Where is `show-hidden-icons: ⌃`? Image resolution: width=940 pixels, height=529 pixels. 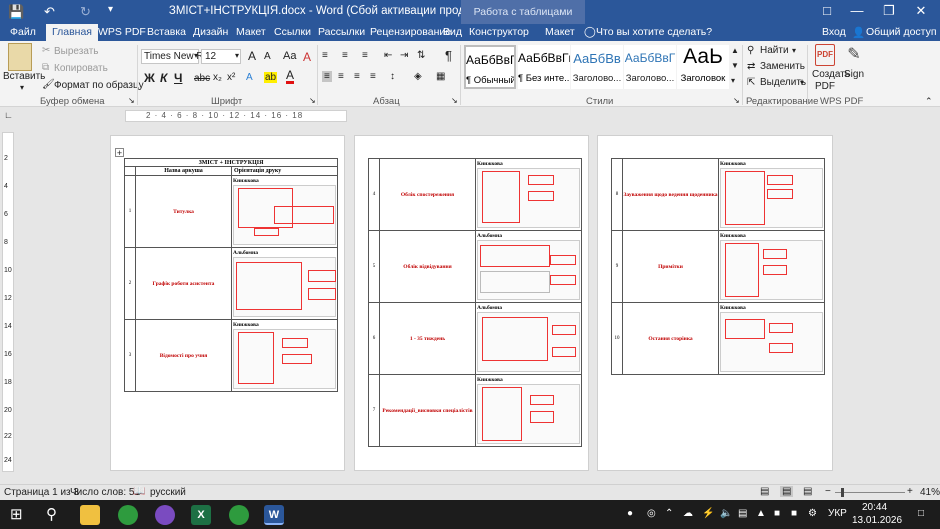
show-hidden-icons: ⌃ is located at coordinates (669, 513).